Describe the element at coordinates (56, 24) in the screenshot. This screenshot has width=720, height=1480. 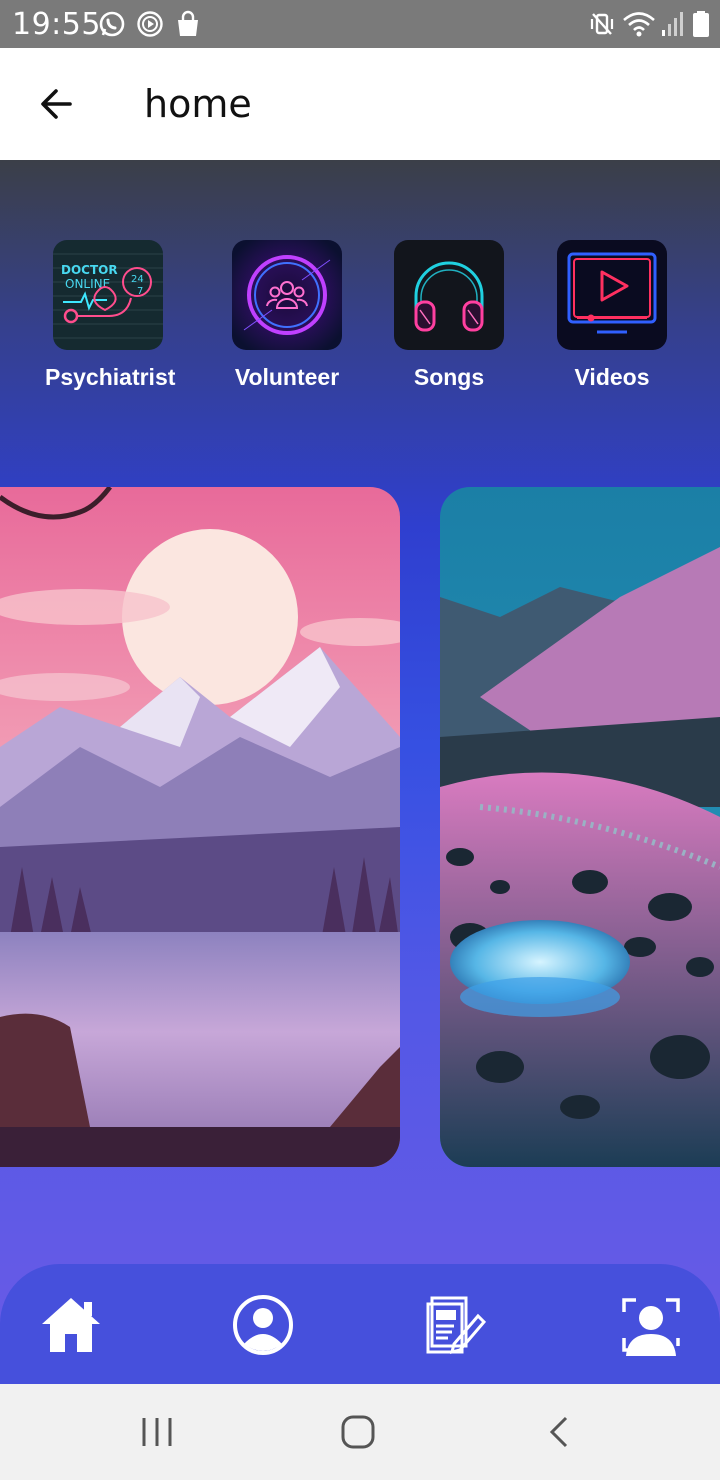
I see `status-time: 19:55` at that location.